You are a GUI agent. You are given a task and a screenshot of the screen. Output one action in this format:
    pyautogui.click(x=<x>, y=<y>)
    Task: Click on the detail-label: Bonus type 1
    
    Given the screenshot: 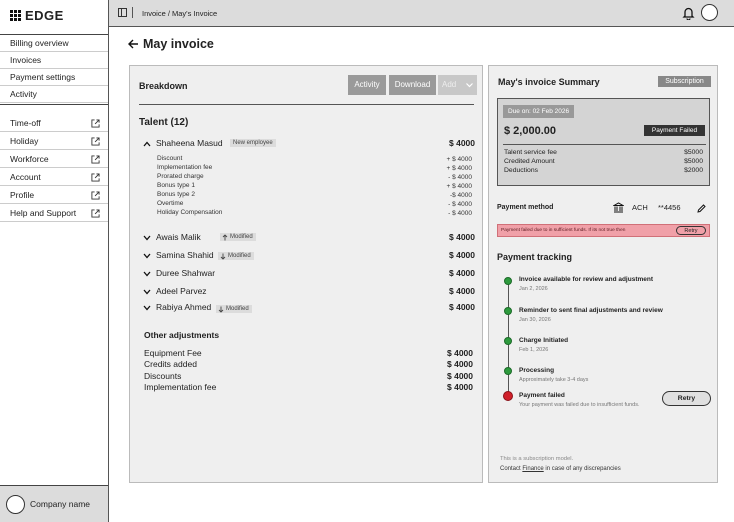 What is the action you would take?
    pyautogui.click(x=176, y=185)
    